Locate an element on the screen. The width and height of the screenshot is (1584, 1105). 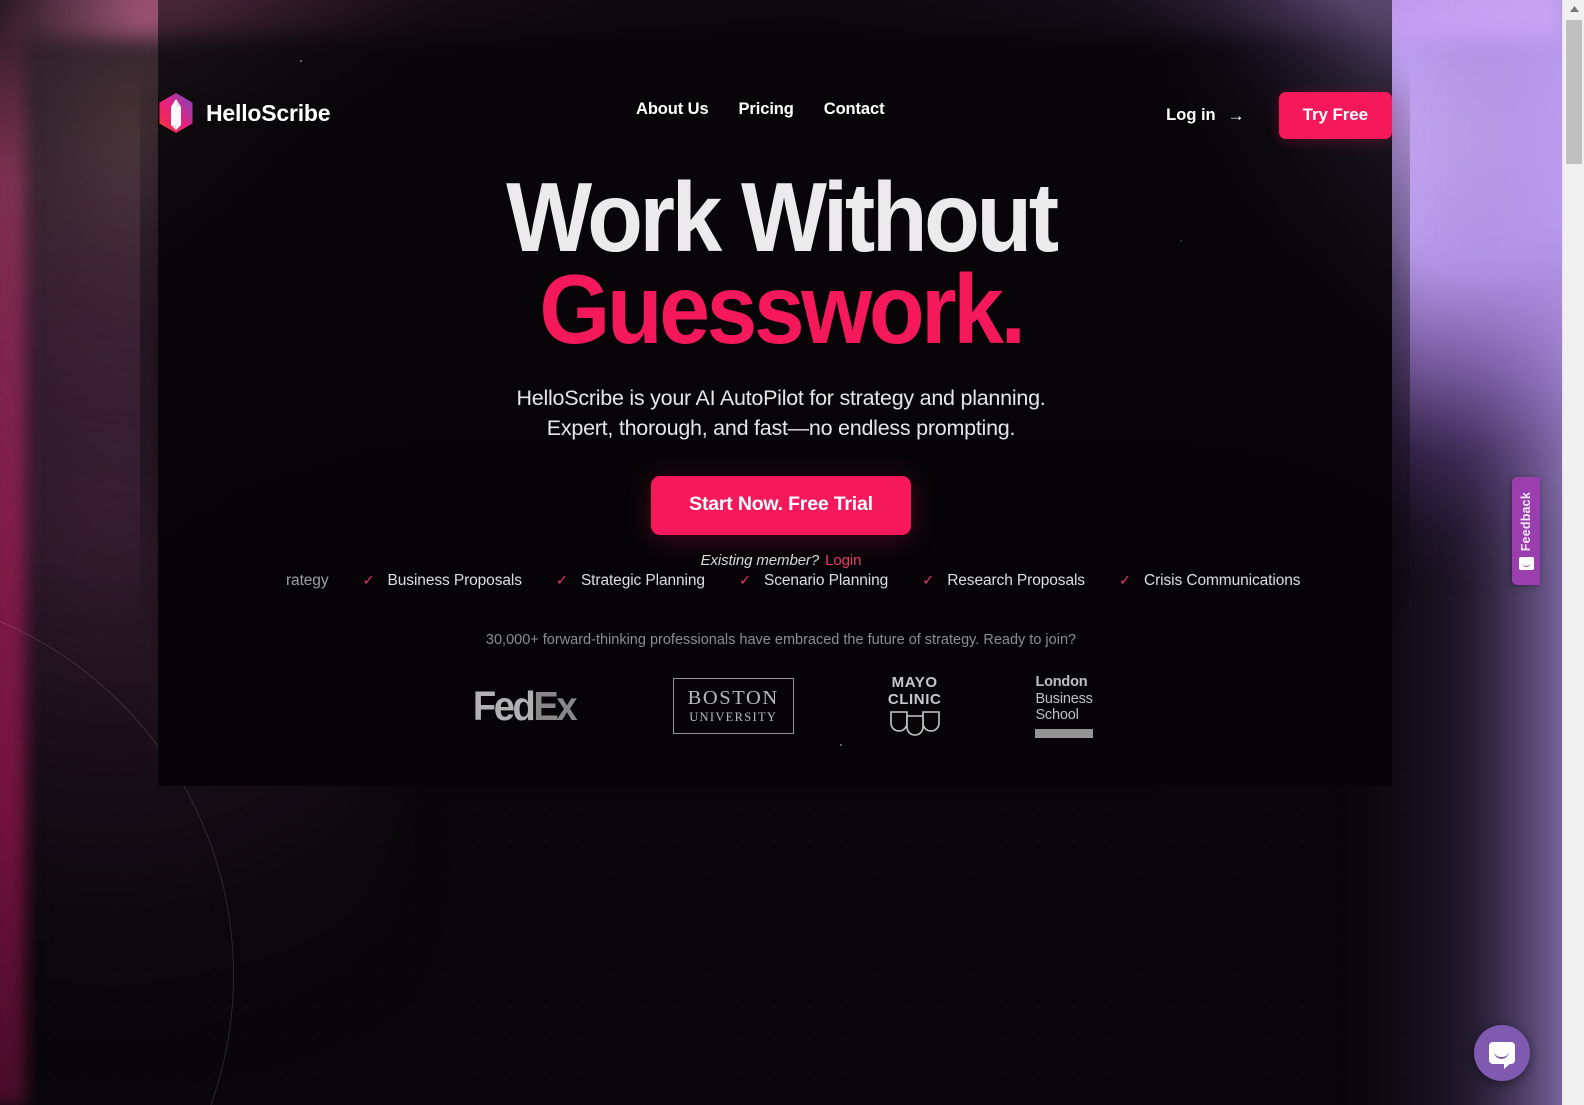
headline-line-1: Work Without is located at coordinates (782, 217).